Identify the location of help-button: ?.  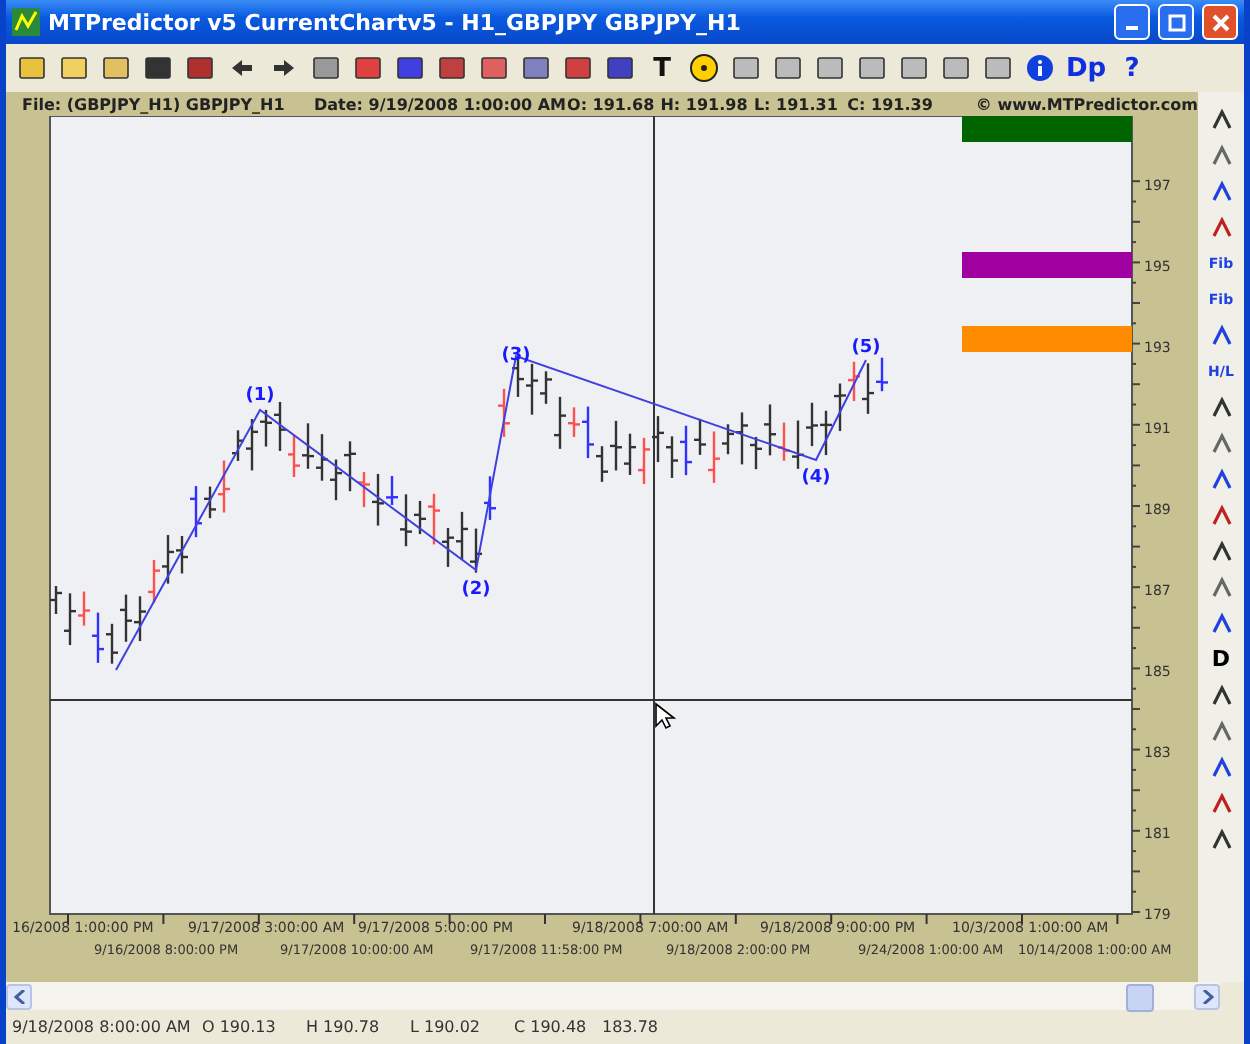
(1132, 68).